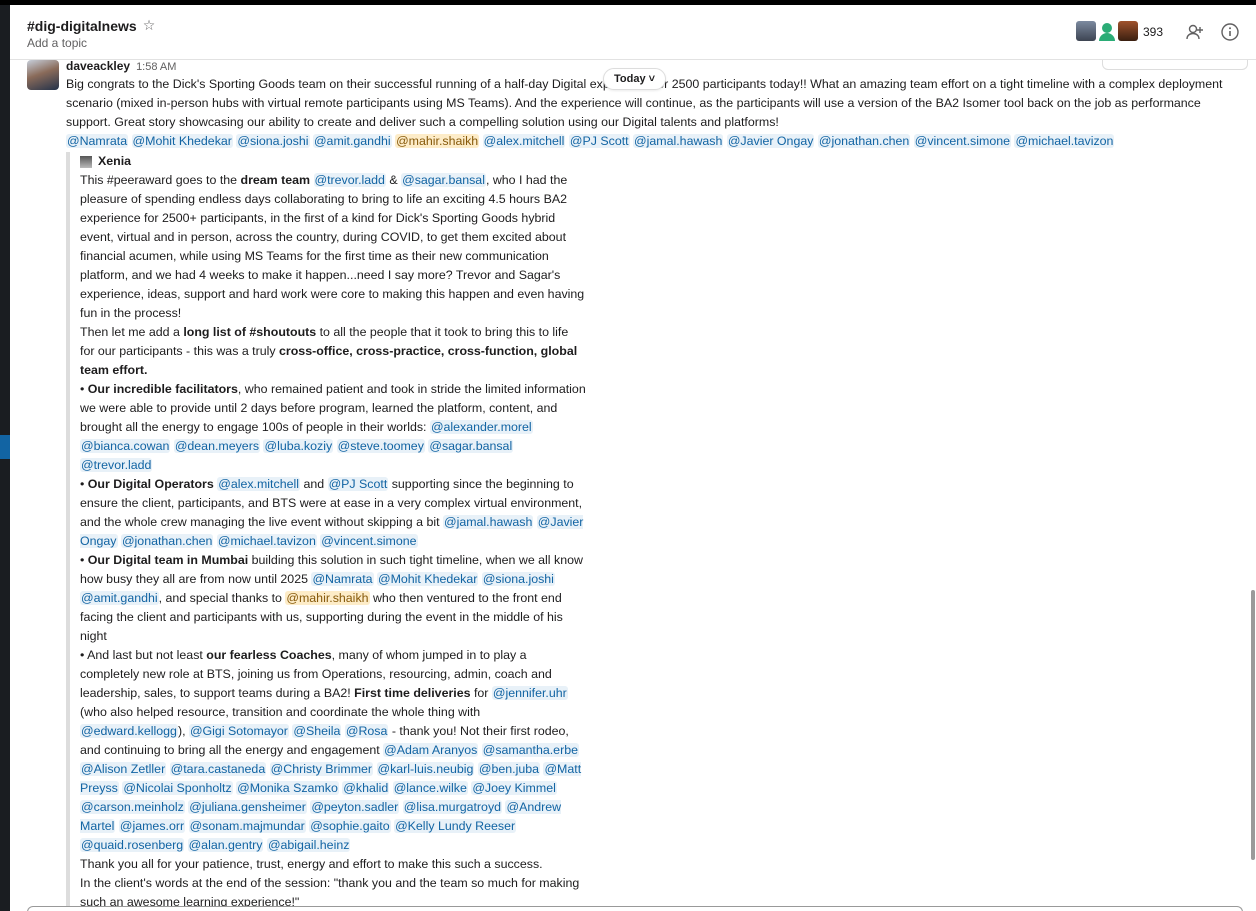 The height and width of the screenshot is (911, 1256). Describe the element at coordinates (317, 731) in the screenshot. I see `user-mention: @Sheila` at that location.